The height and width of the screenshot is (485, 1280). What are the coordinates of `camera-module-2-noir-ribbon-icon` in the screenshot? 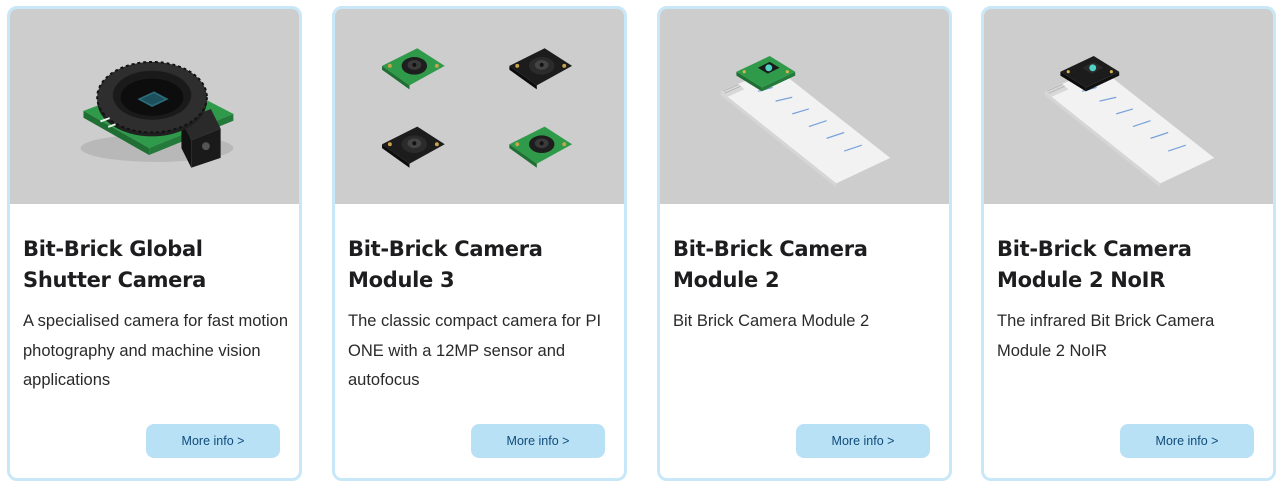 It's located at (1129, 122).